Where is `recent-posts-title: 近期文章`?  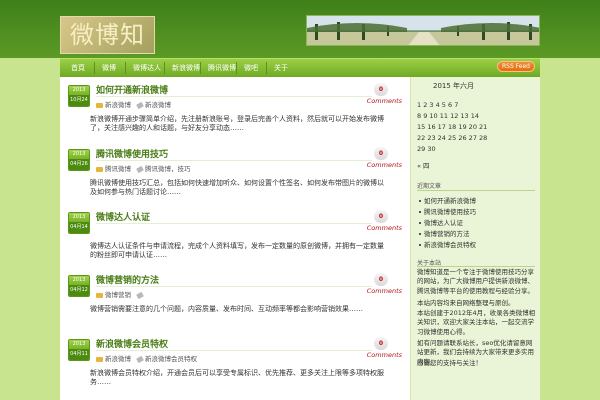
recent-posts-title: 近期文章 is located at coordinates (429, 186).